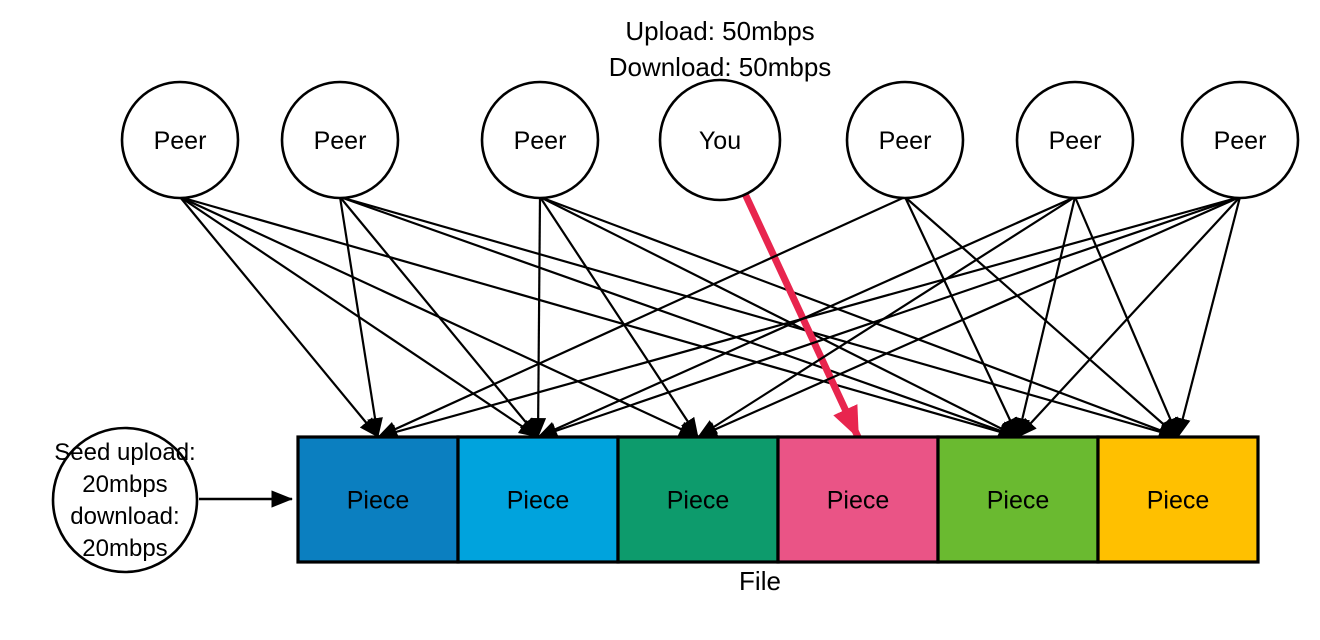 The width and height of the screenshot is (1320, 640). I want to click on seed-label-line: download:, so click(124, 516).